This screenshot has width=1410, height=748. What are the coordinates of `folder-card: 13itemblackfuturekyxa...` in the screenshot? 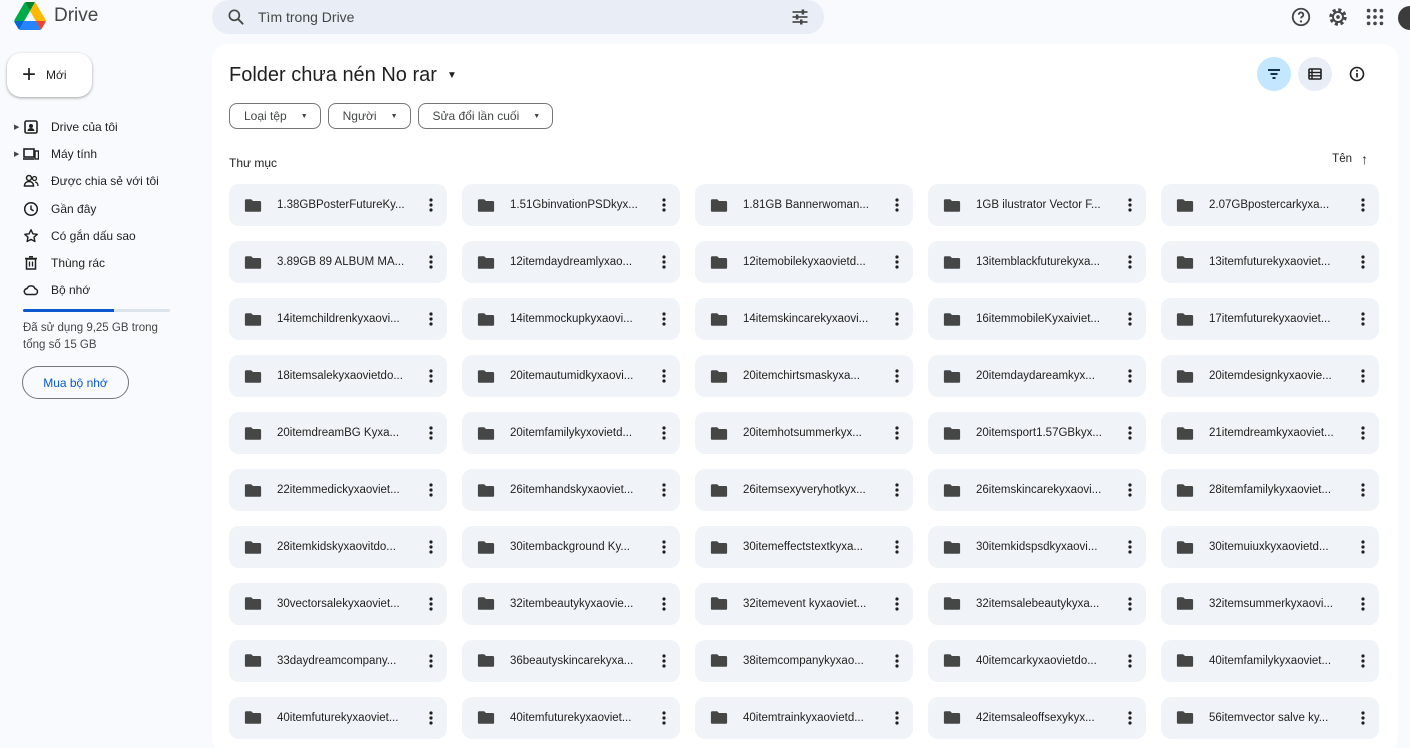 It's located at (1037, 262).